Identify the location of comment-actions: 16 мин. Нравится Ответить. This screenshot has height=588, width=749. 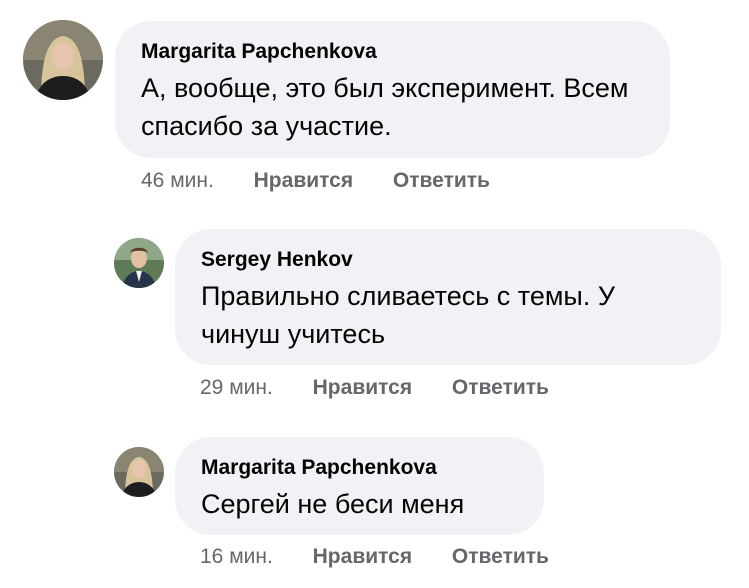
(374, 557).